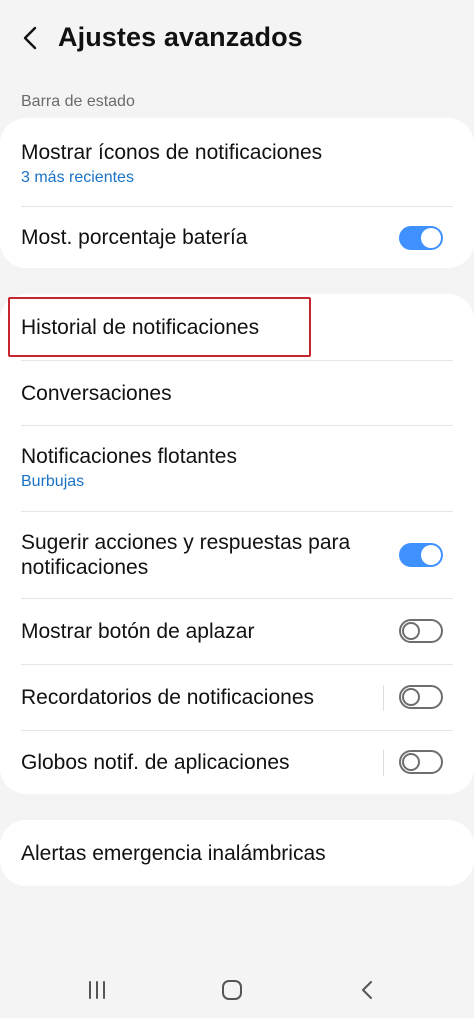 This screenshot has width=474, height=1018. What do you see at coordinates (96, 393) in the screenshot?
I see `row-title: Conversaciones` at bounding box center [96, 393].